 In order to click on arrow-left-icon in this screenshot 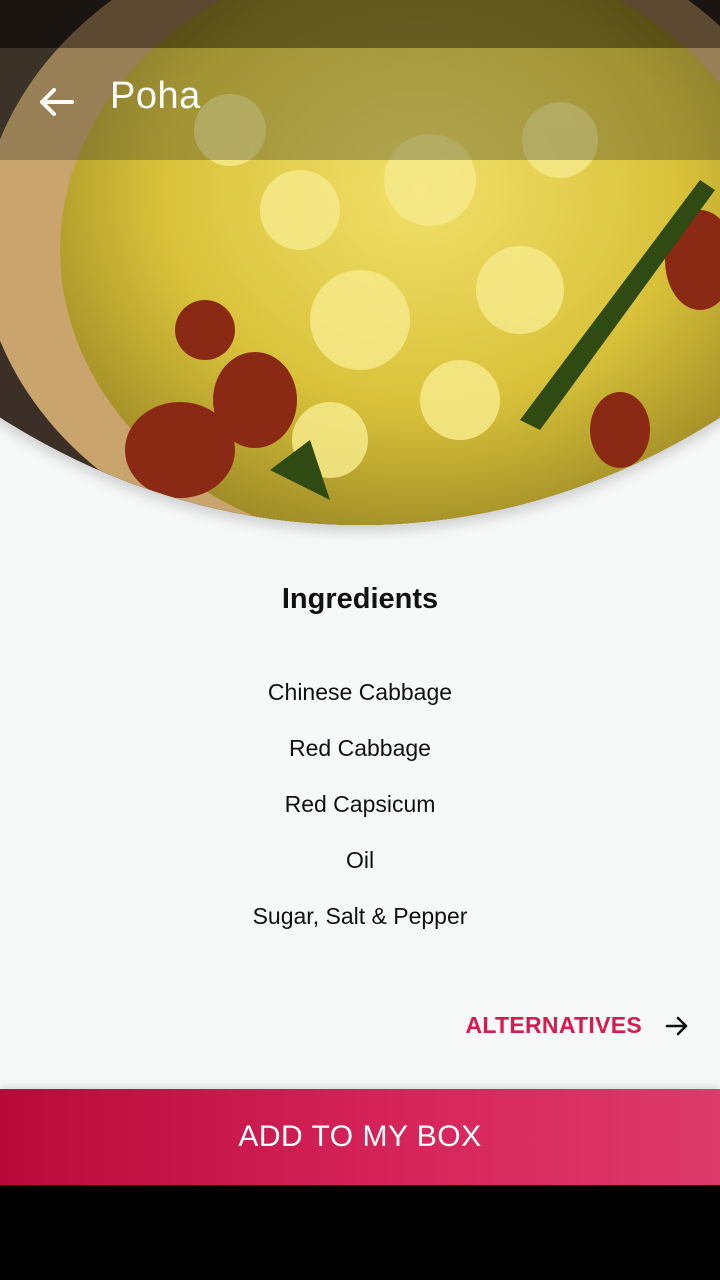, I will do `click(57, 102)`.